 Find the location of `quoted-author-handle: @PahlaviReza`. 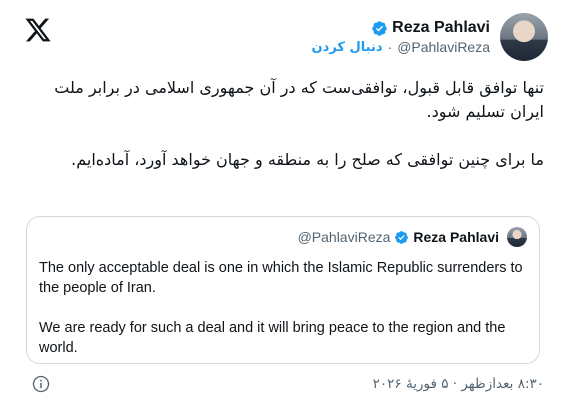

quoted-author-handle: @PahlaviReza is located at coordinates (344, 237).